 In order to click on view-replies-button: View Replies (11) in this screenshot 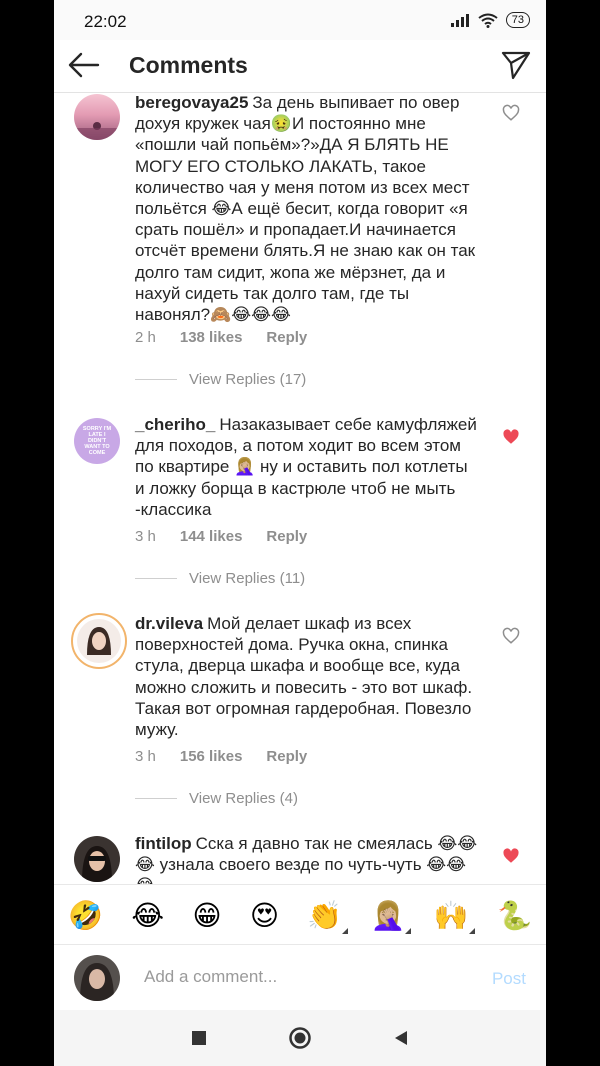, I will do `click(220, 578)`.